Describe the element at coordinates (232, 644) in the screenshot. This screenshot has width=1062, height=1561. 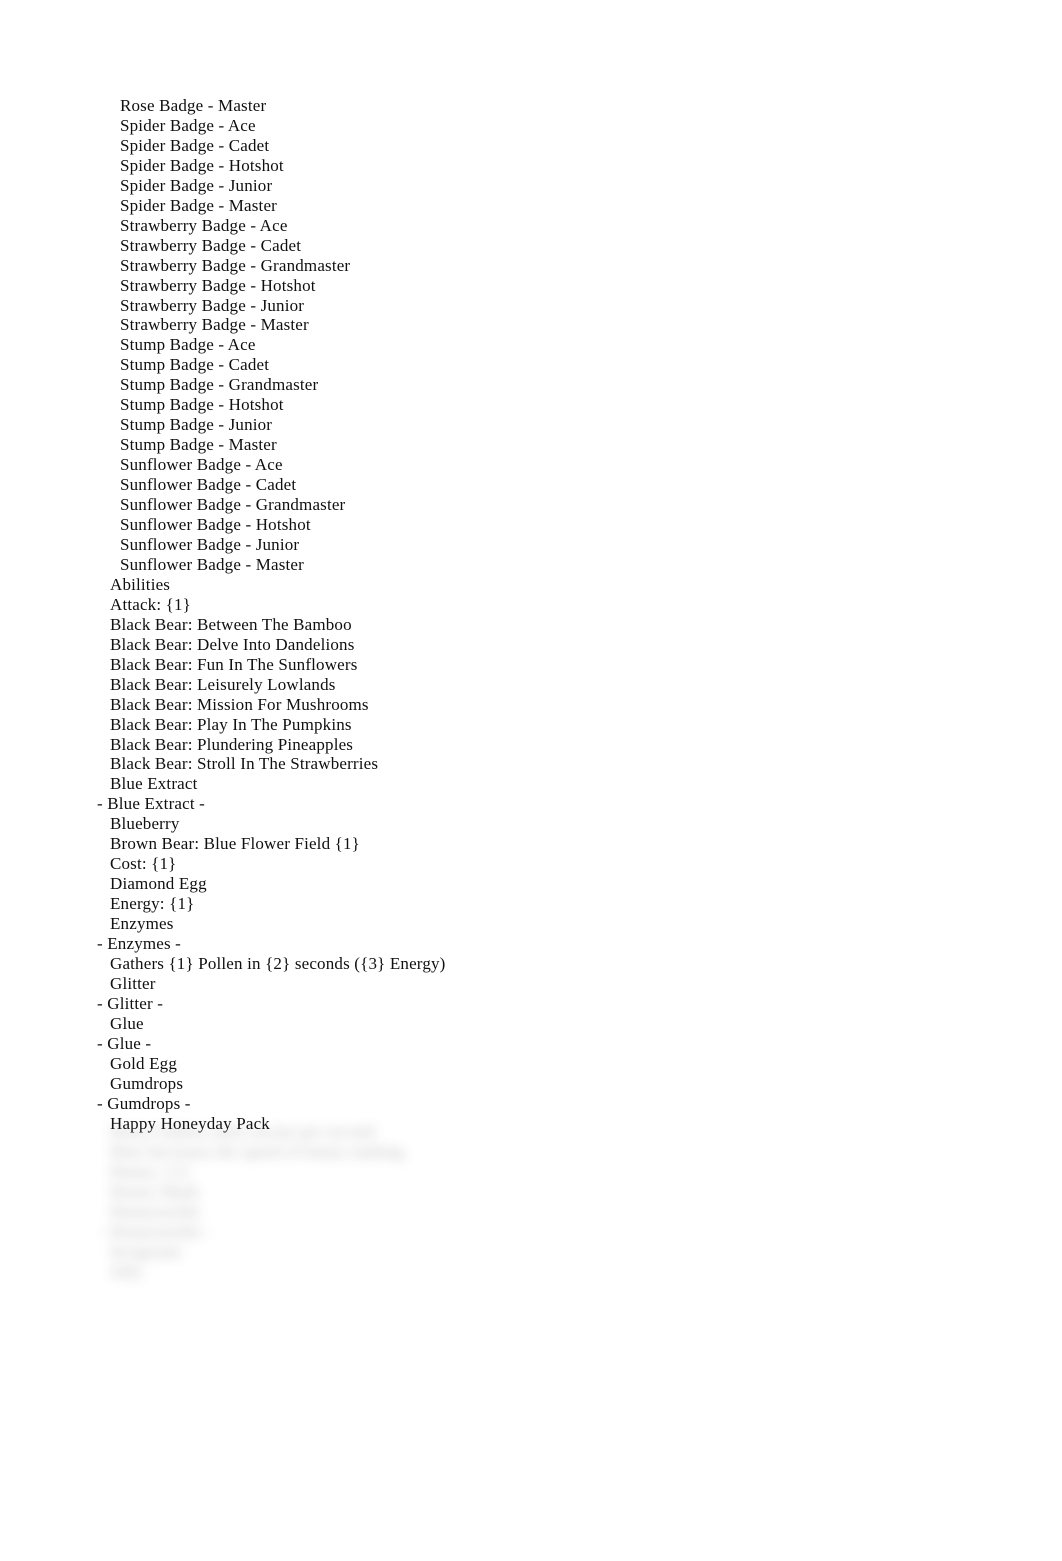
I see `text-line: Black Bear: Delve Into Dandelions` at that location.